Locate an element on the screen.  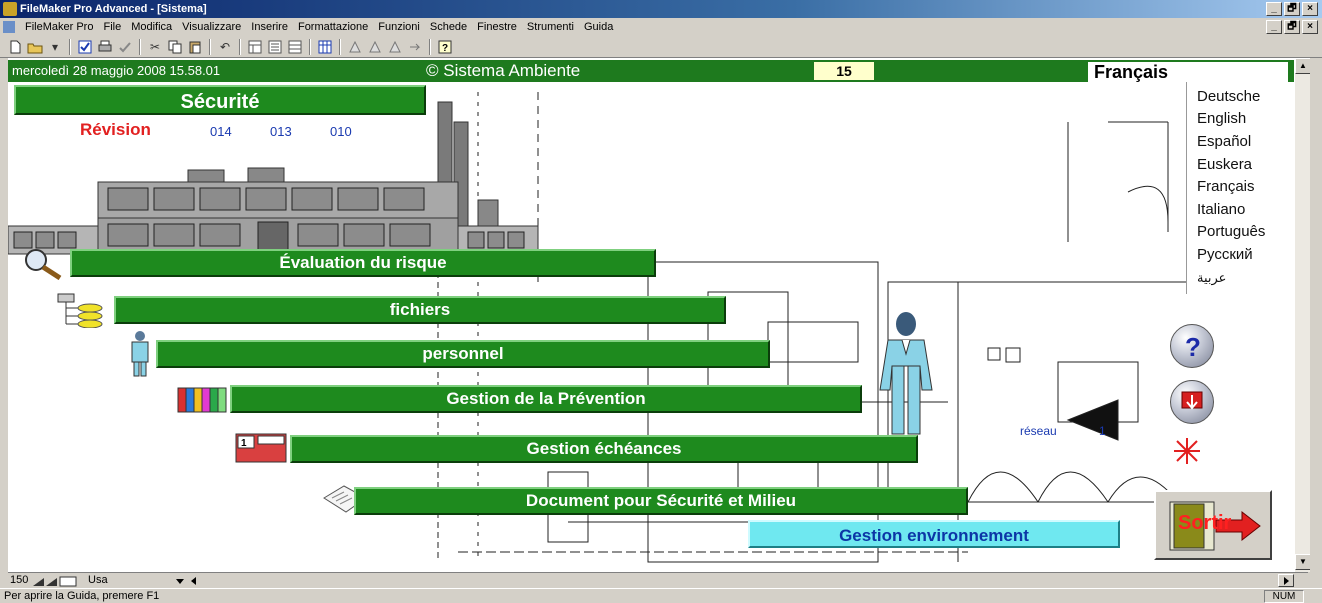
spellcheck-icon is located at coordinates (125, 47).